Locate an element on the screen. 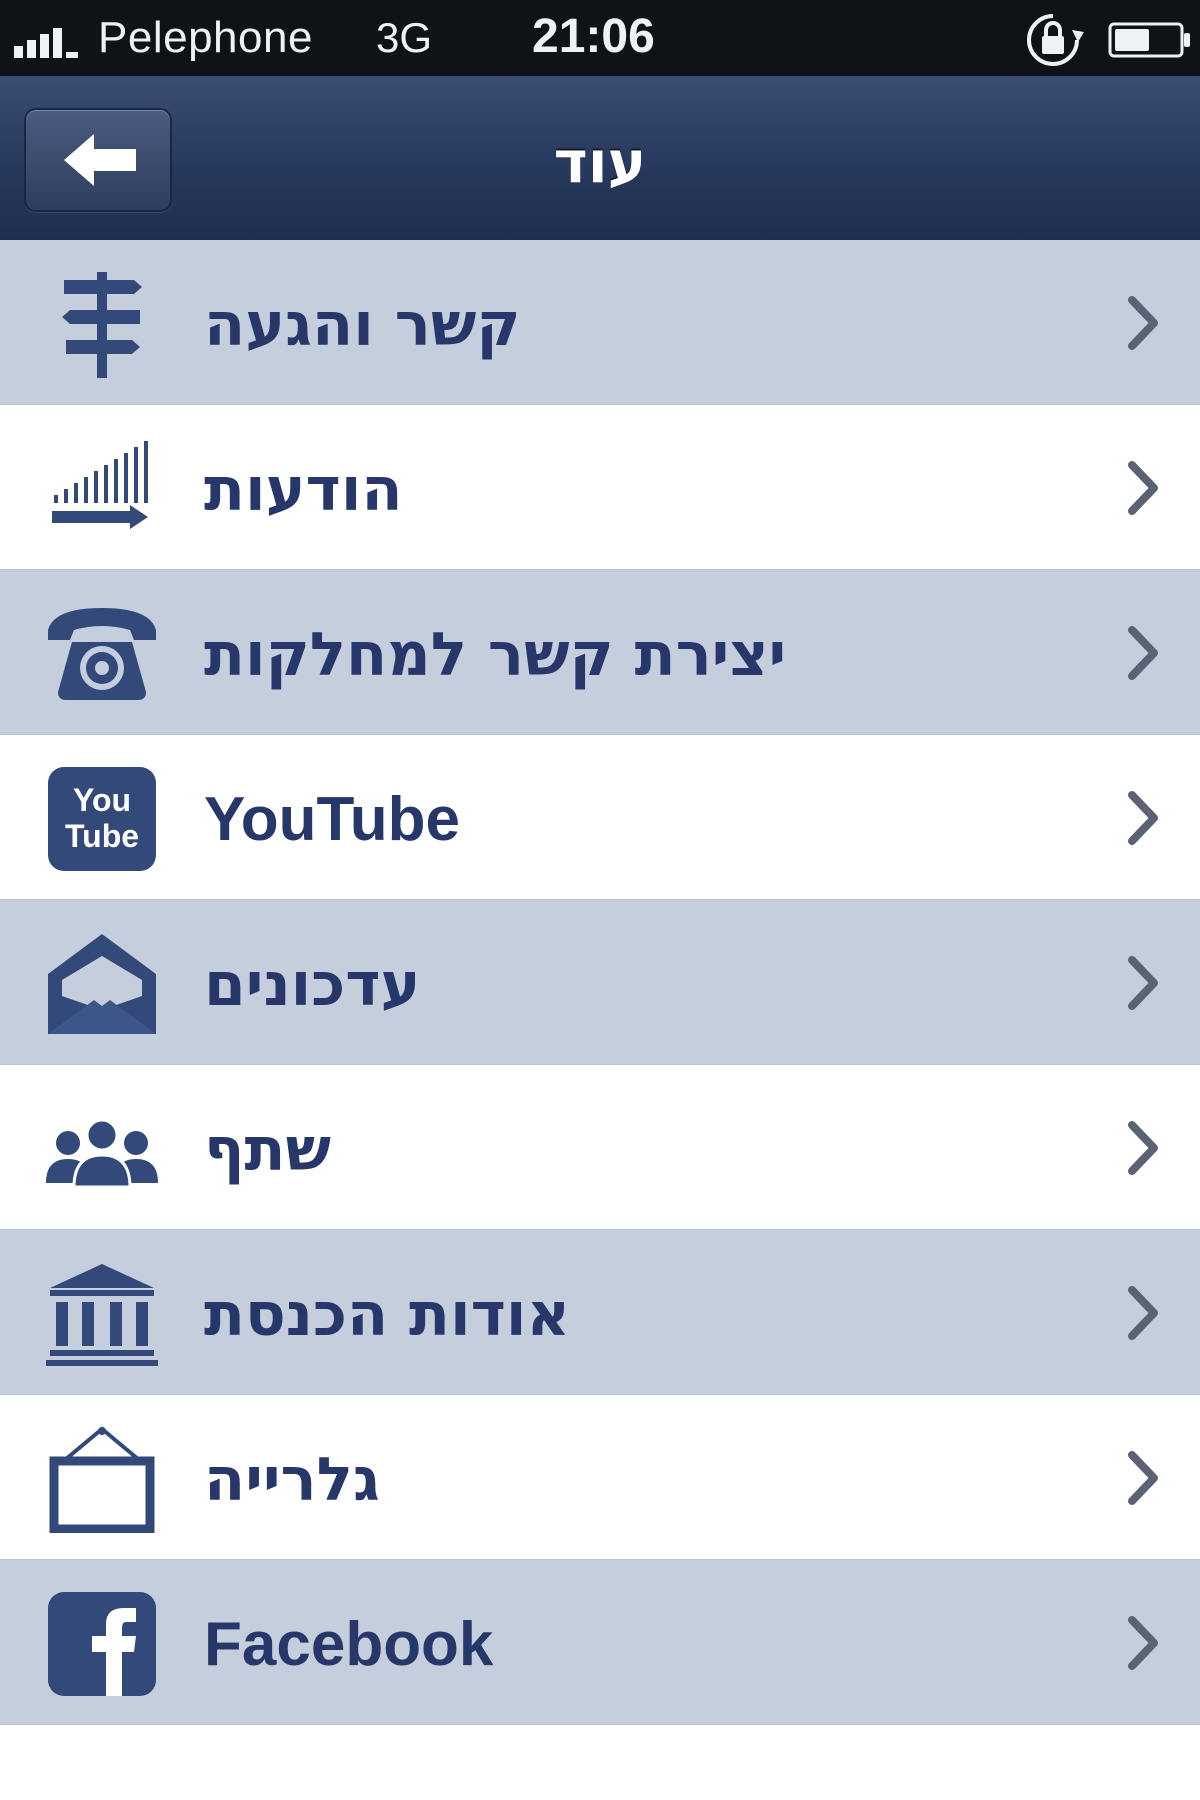 This screenshot has width=1200, height=1800. navigation-bar: עוד is located at coordinates (600, 159).